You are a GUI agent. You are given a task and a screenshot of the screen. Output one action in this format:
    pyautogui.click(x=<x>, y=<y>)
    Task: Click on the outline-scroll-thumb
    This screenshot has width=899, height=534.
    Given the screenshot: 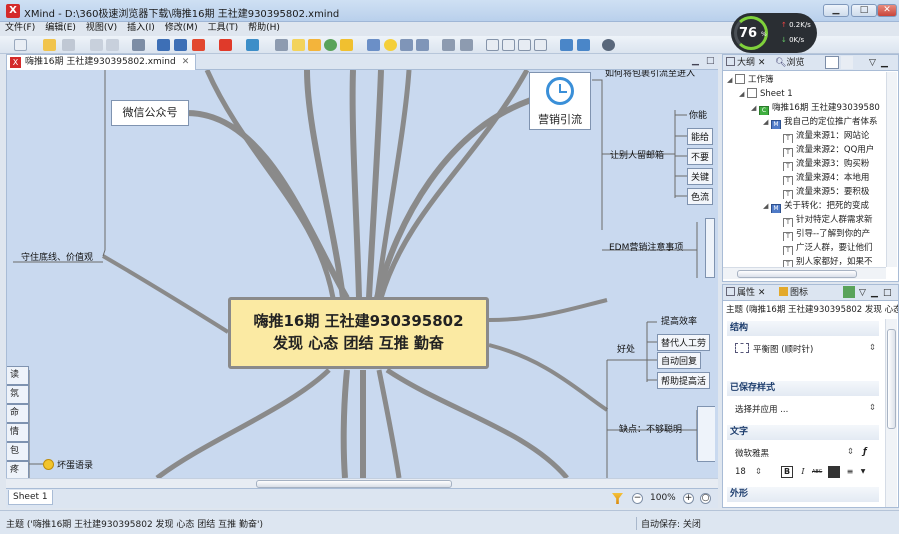 What is the action you would take?
    pyautogui.click(x=797, y=274)
    